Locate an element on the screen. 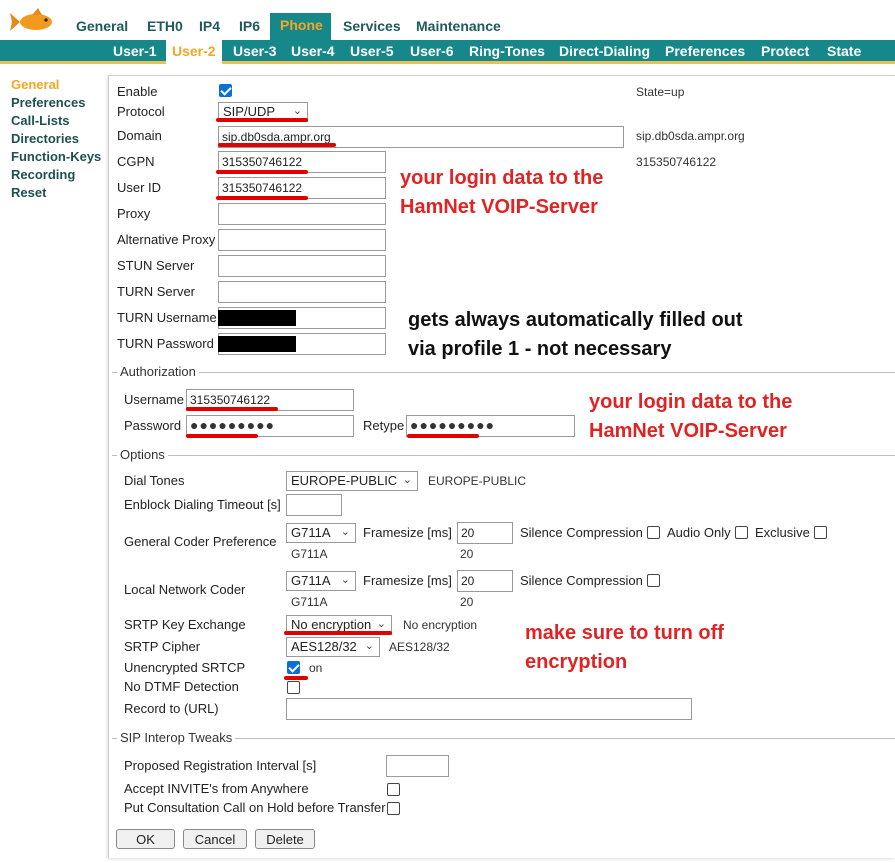 The height and width of the screenshot is (863, 895). turn-password-label: TURN Password is located at coordinates (165, 343).